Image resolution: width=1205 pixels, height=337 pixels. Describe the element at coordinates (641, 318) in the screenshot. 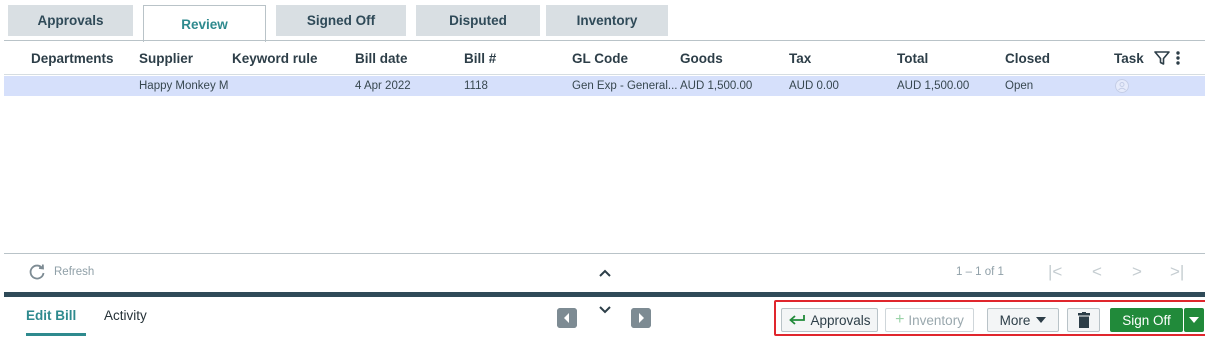

I see `next-bill-button` at that location.